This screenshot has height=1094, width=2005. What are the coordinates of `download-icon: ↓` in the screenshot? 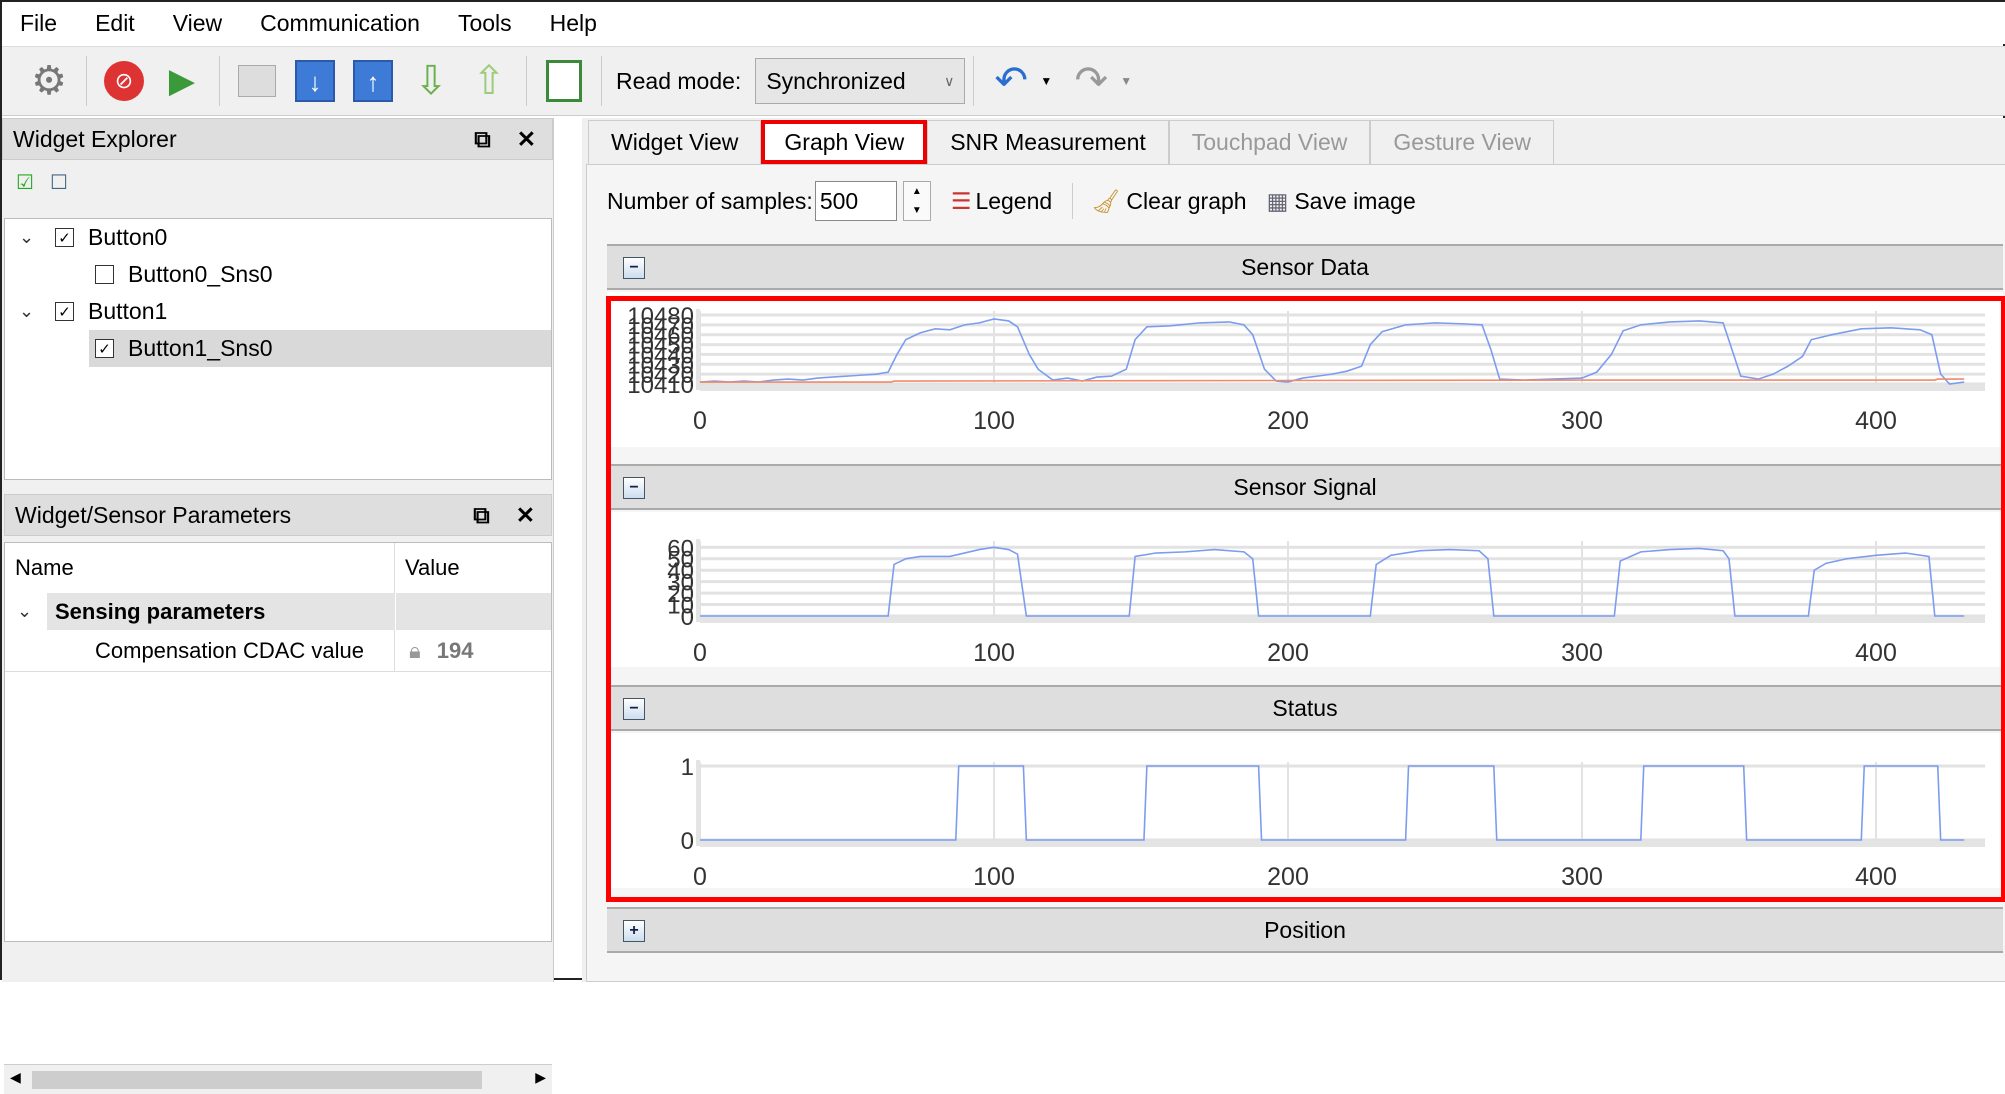 It's located at (315, 81).